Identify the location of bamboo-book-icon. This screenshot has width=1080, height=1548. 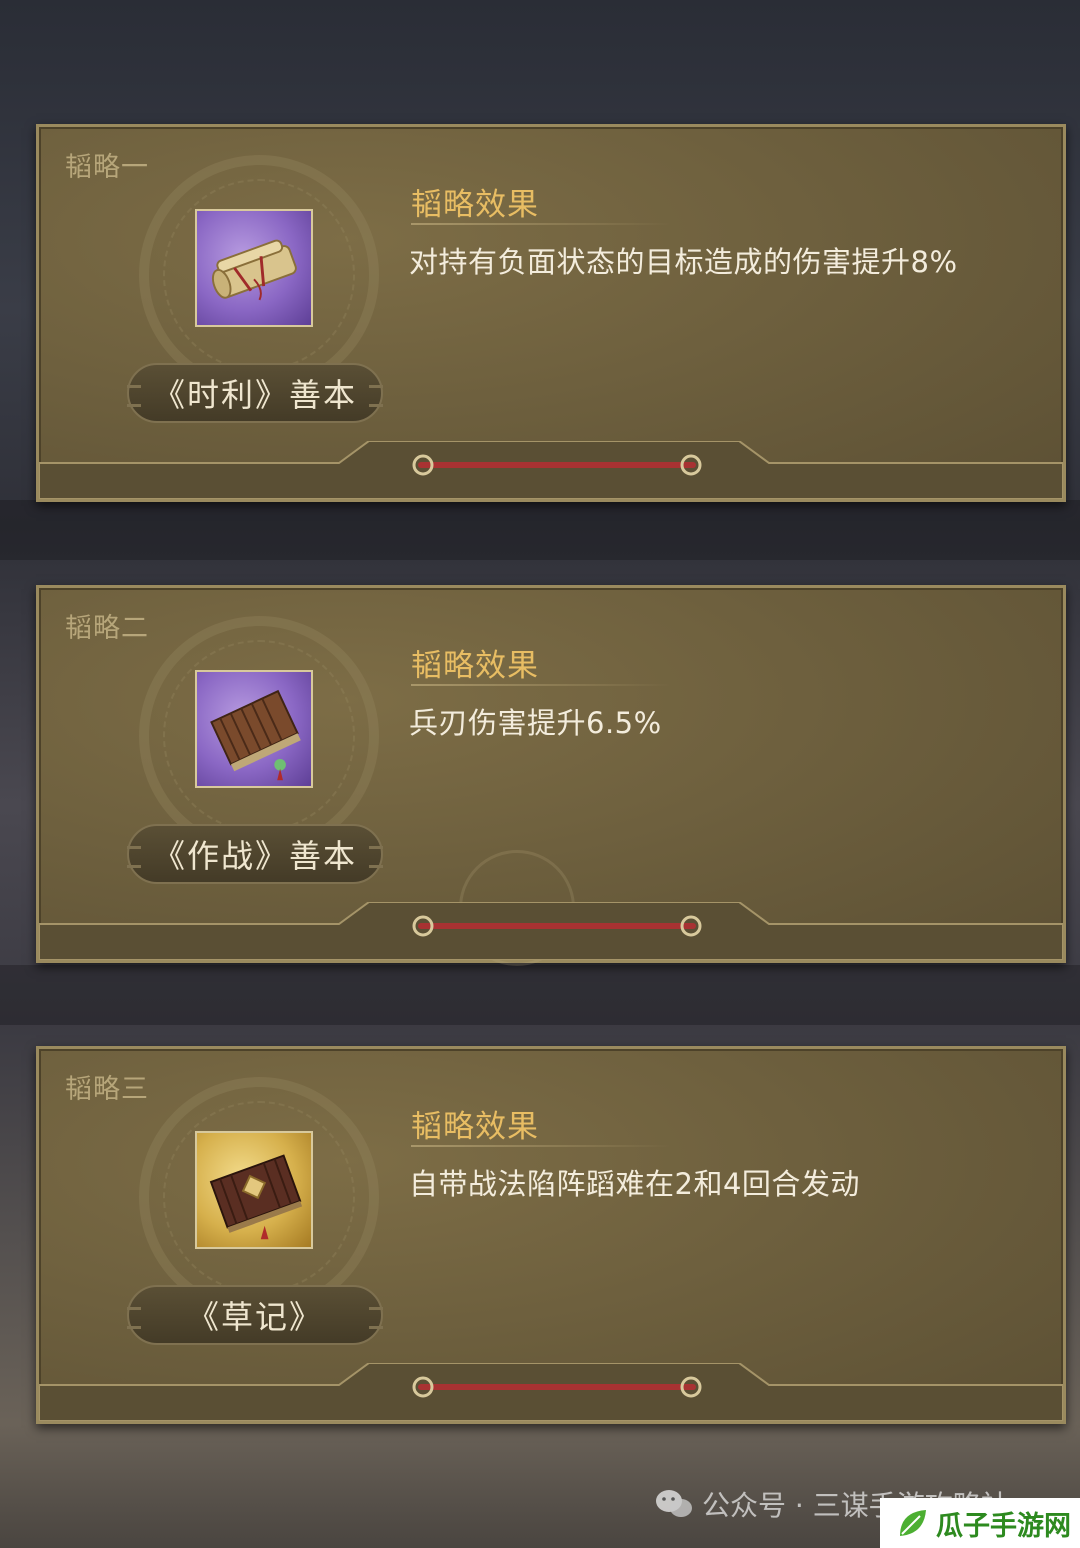
(254, 729).